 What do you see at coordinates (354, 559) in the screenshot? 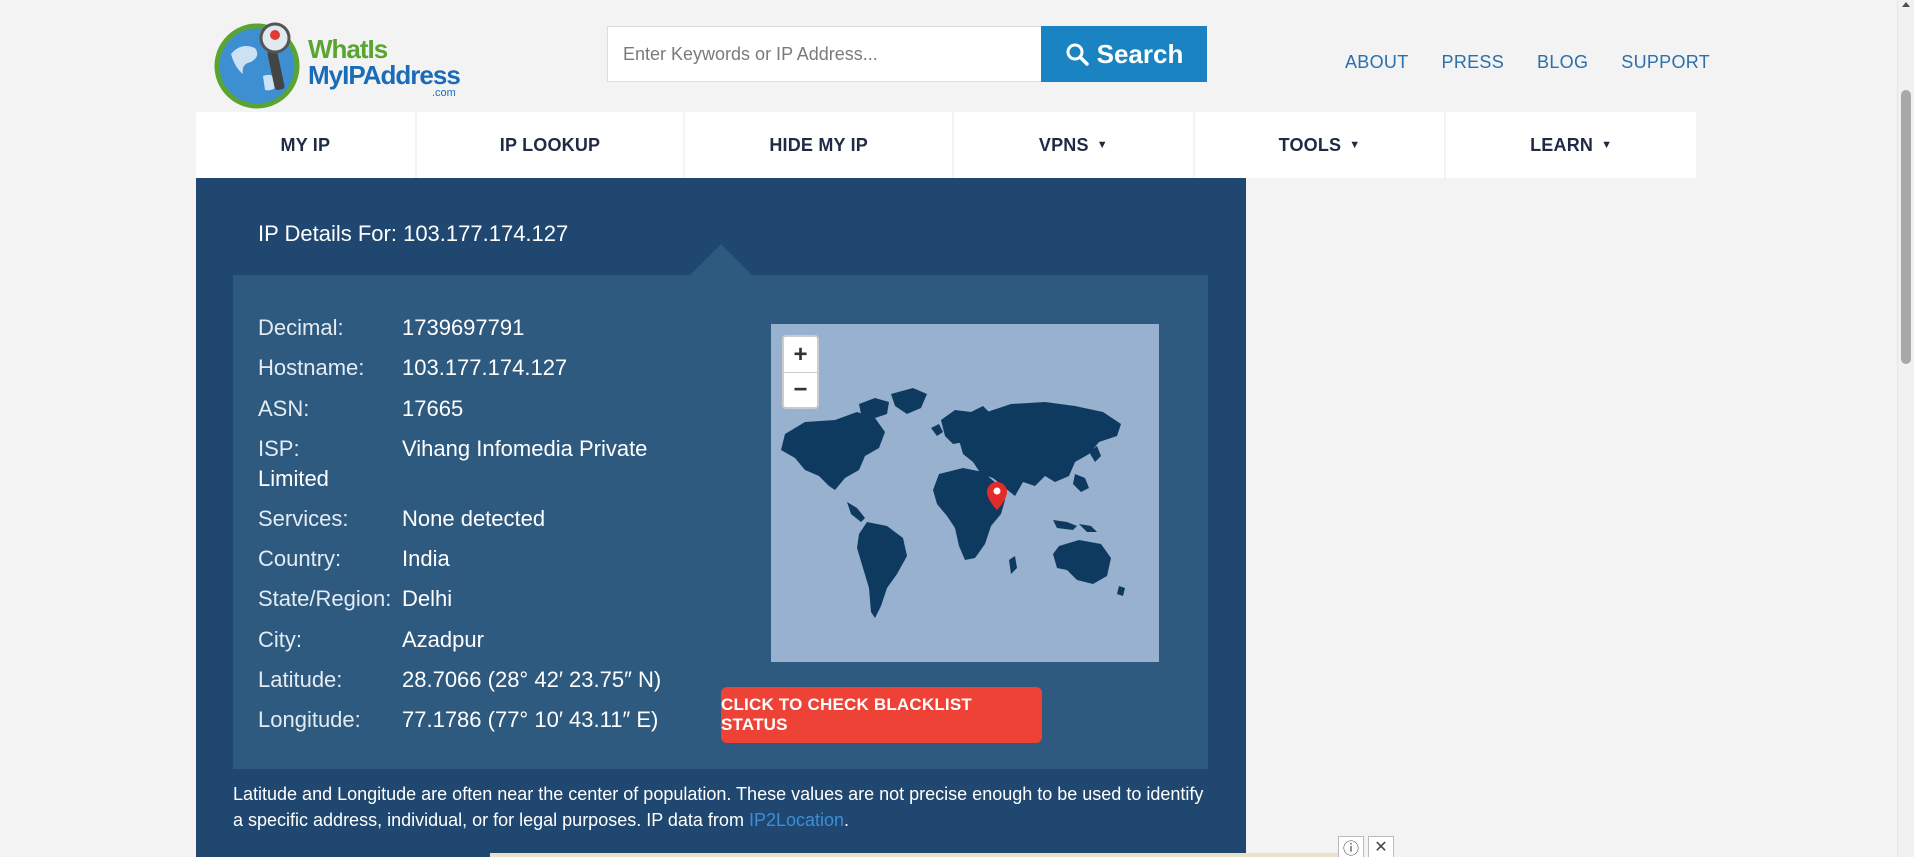
I see `row-country: Country: India` at bounding box center [354, 559].